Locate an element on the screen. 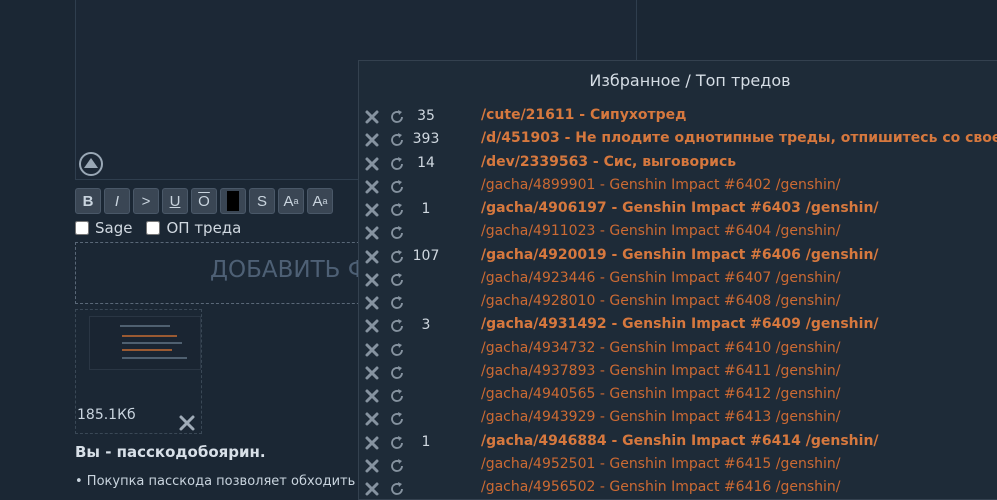 The width and height of the screenshot is (997, 500). list-item: 35/cute/21611 - Сипухотред is located at coordinates (678, 117).